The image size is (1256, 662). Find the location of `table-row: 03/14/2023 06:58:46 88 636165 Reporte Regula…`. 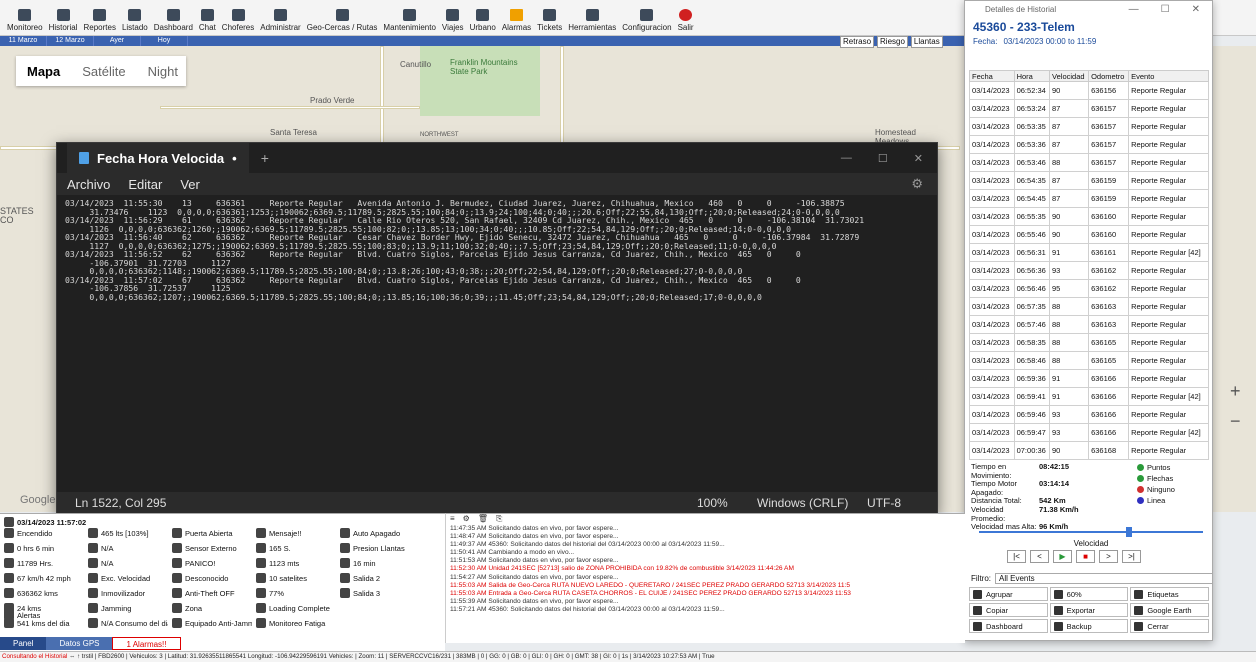

table-row: 03/14/2023 06:58:46 88 636165 Reporte Regula… is located at coordinates (1089, 360).